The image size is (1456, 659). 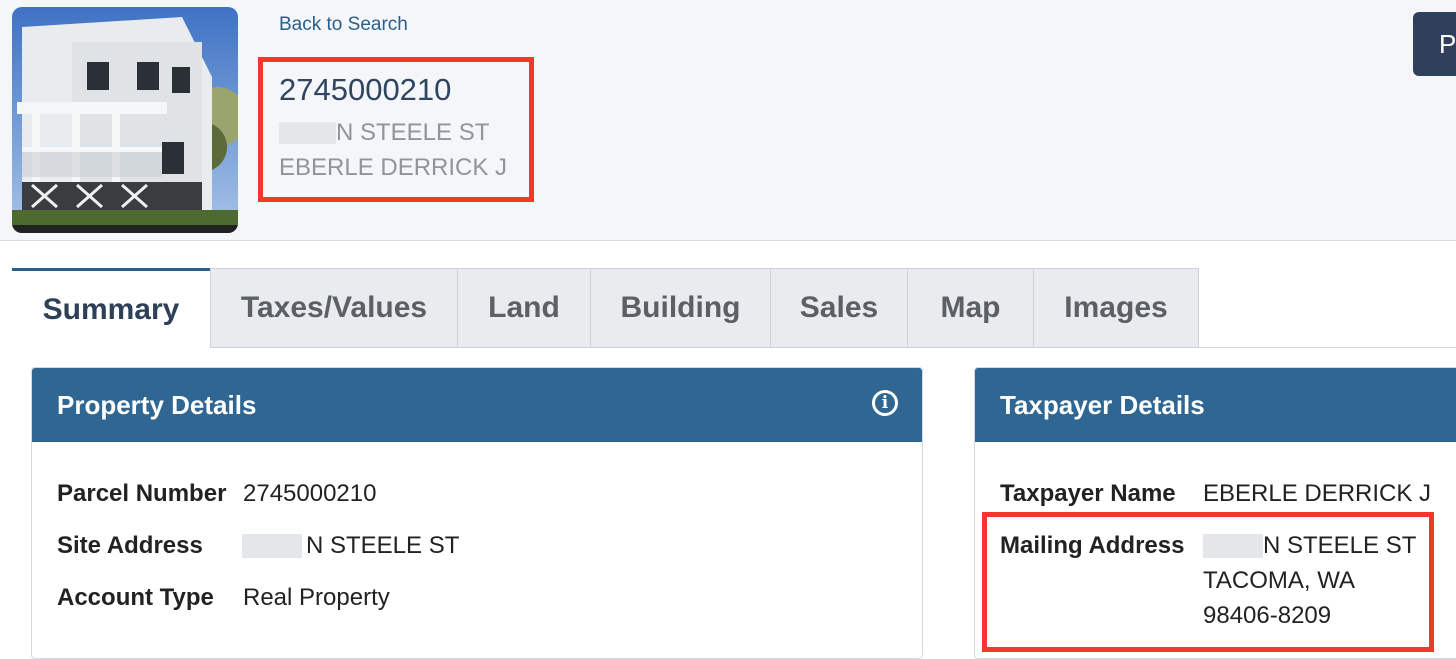 What do you see at coordinates (316, 597) in the screenshot?
I see `account-type-value: Real Property` at bounding box center [316, 597].